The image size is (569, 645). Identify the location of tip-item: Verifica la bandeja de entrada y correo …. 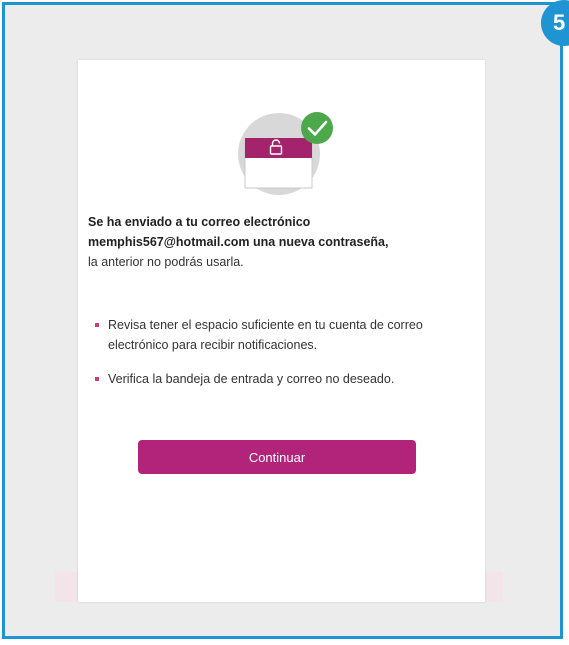
(284, 379).